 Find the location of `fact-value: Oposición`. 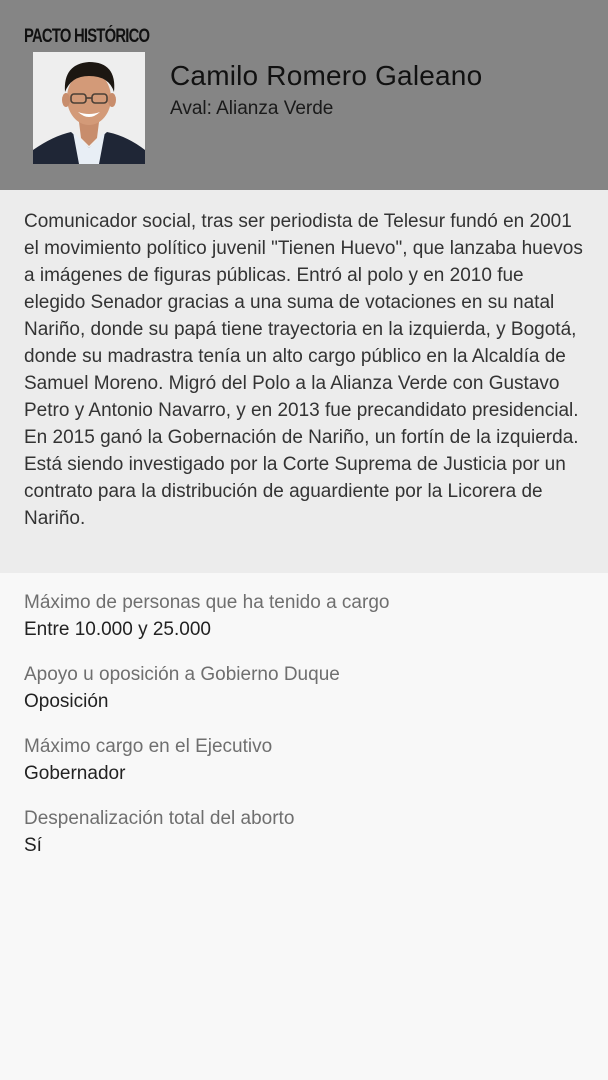

fact-value: Oposición is located at coordinates (66, 701).